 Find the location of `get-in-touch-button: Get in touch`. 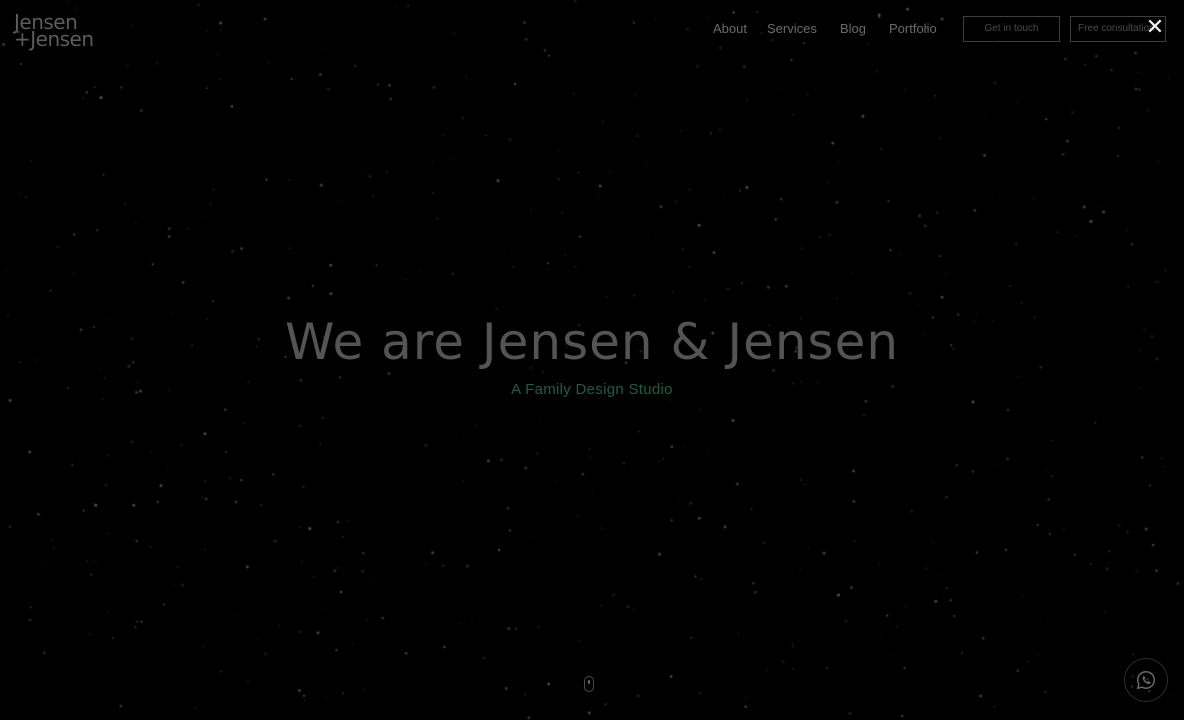

get-in-touch-button: Get in touch is located at coordinates (1011, 29).